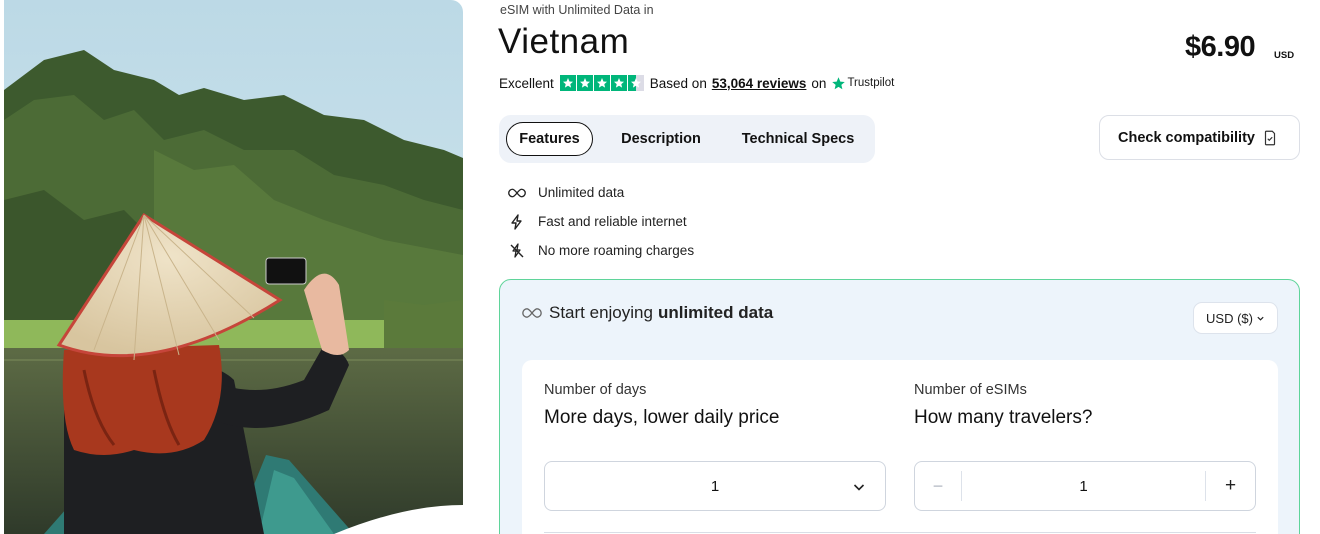 This screenshot has height=534, width=1320. What do you see at coordinates (635, 83) in the screenshot?
I see `star-half-icon` at bounding box center [635, 83].